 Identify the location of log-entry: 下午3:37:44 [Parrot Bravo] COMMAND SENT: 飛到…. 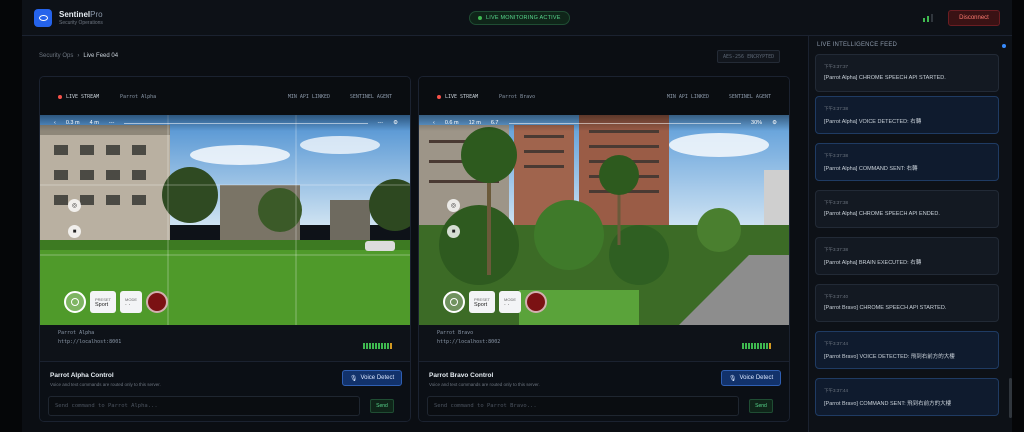
(907, 397).